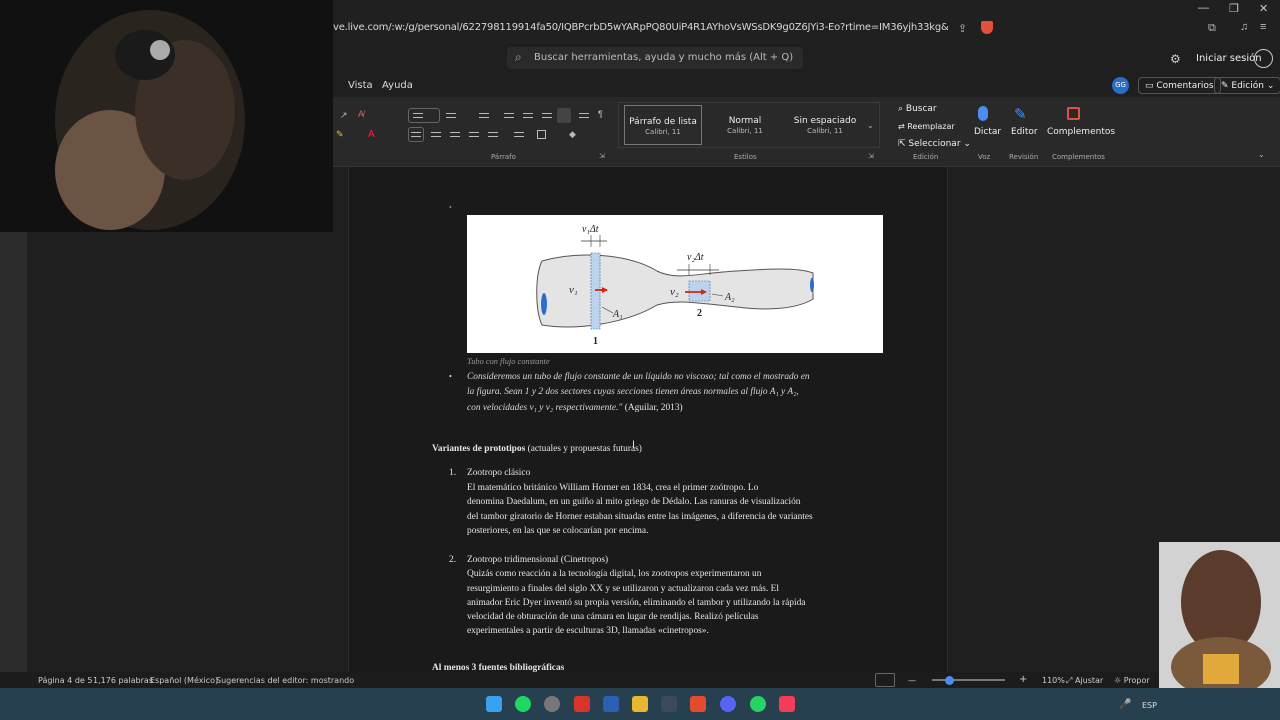  Describe the element at coordinates (1261, 154) in the screenshot. I see `ribbon-expand-icon: ⌄` at that location.